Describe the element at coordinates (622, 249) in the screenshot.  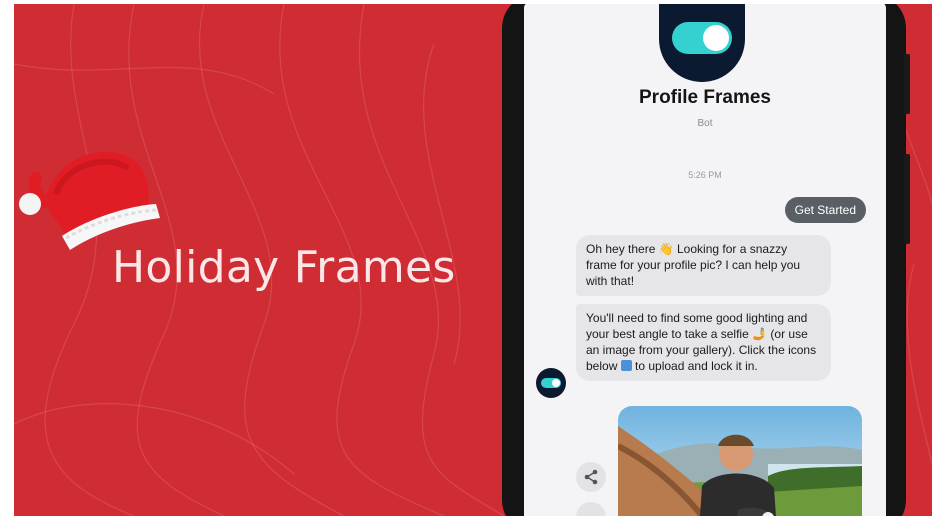
I see `message-text: Oh hey there` at that location.